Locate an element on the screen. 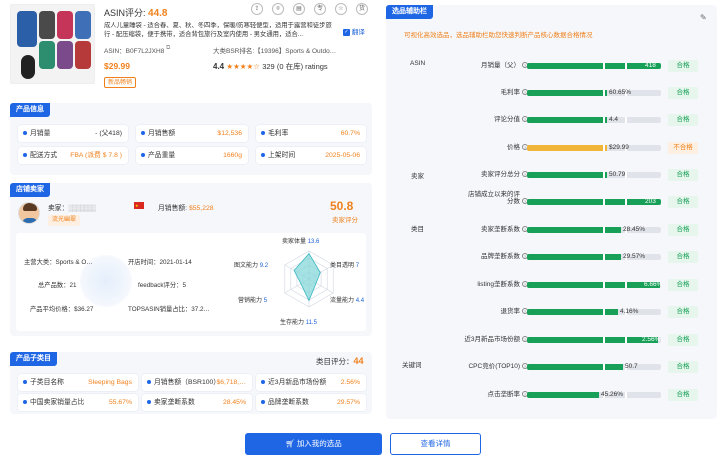 The width and height of the screenshot is (727, 464). assist-row-label: 店铺成立以来的评分数 is located at coordinates (494, 198).